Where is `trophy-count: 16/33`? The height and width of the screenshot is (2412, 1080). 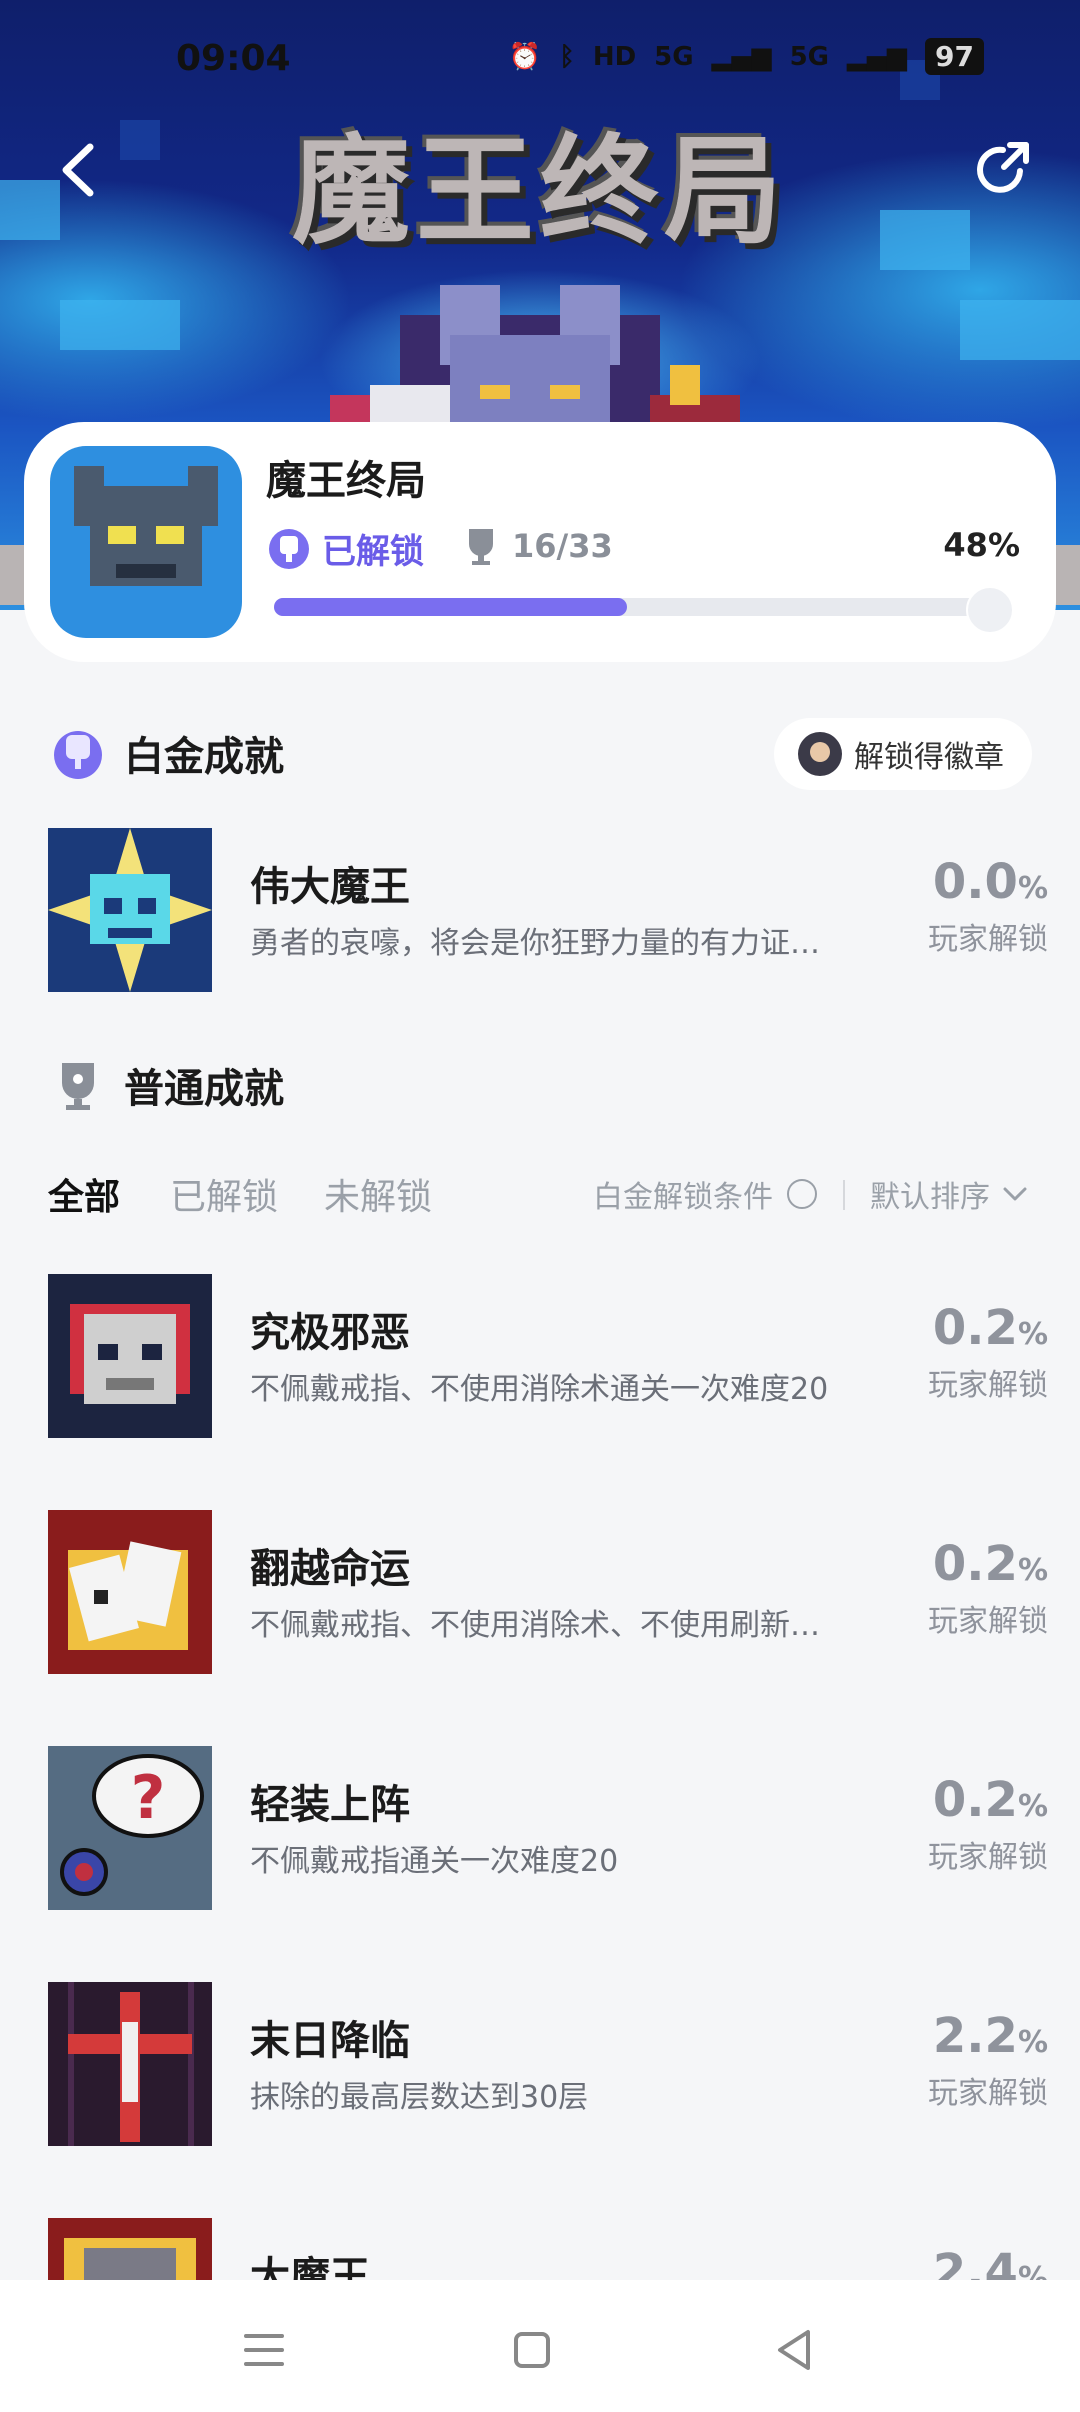 trophy-count: 16/33 is located at coordinates (562, 546).